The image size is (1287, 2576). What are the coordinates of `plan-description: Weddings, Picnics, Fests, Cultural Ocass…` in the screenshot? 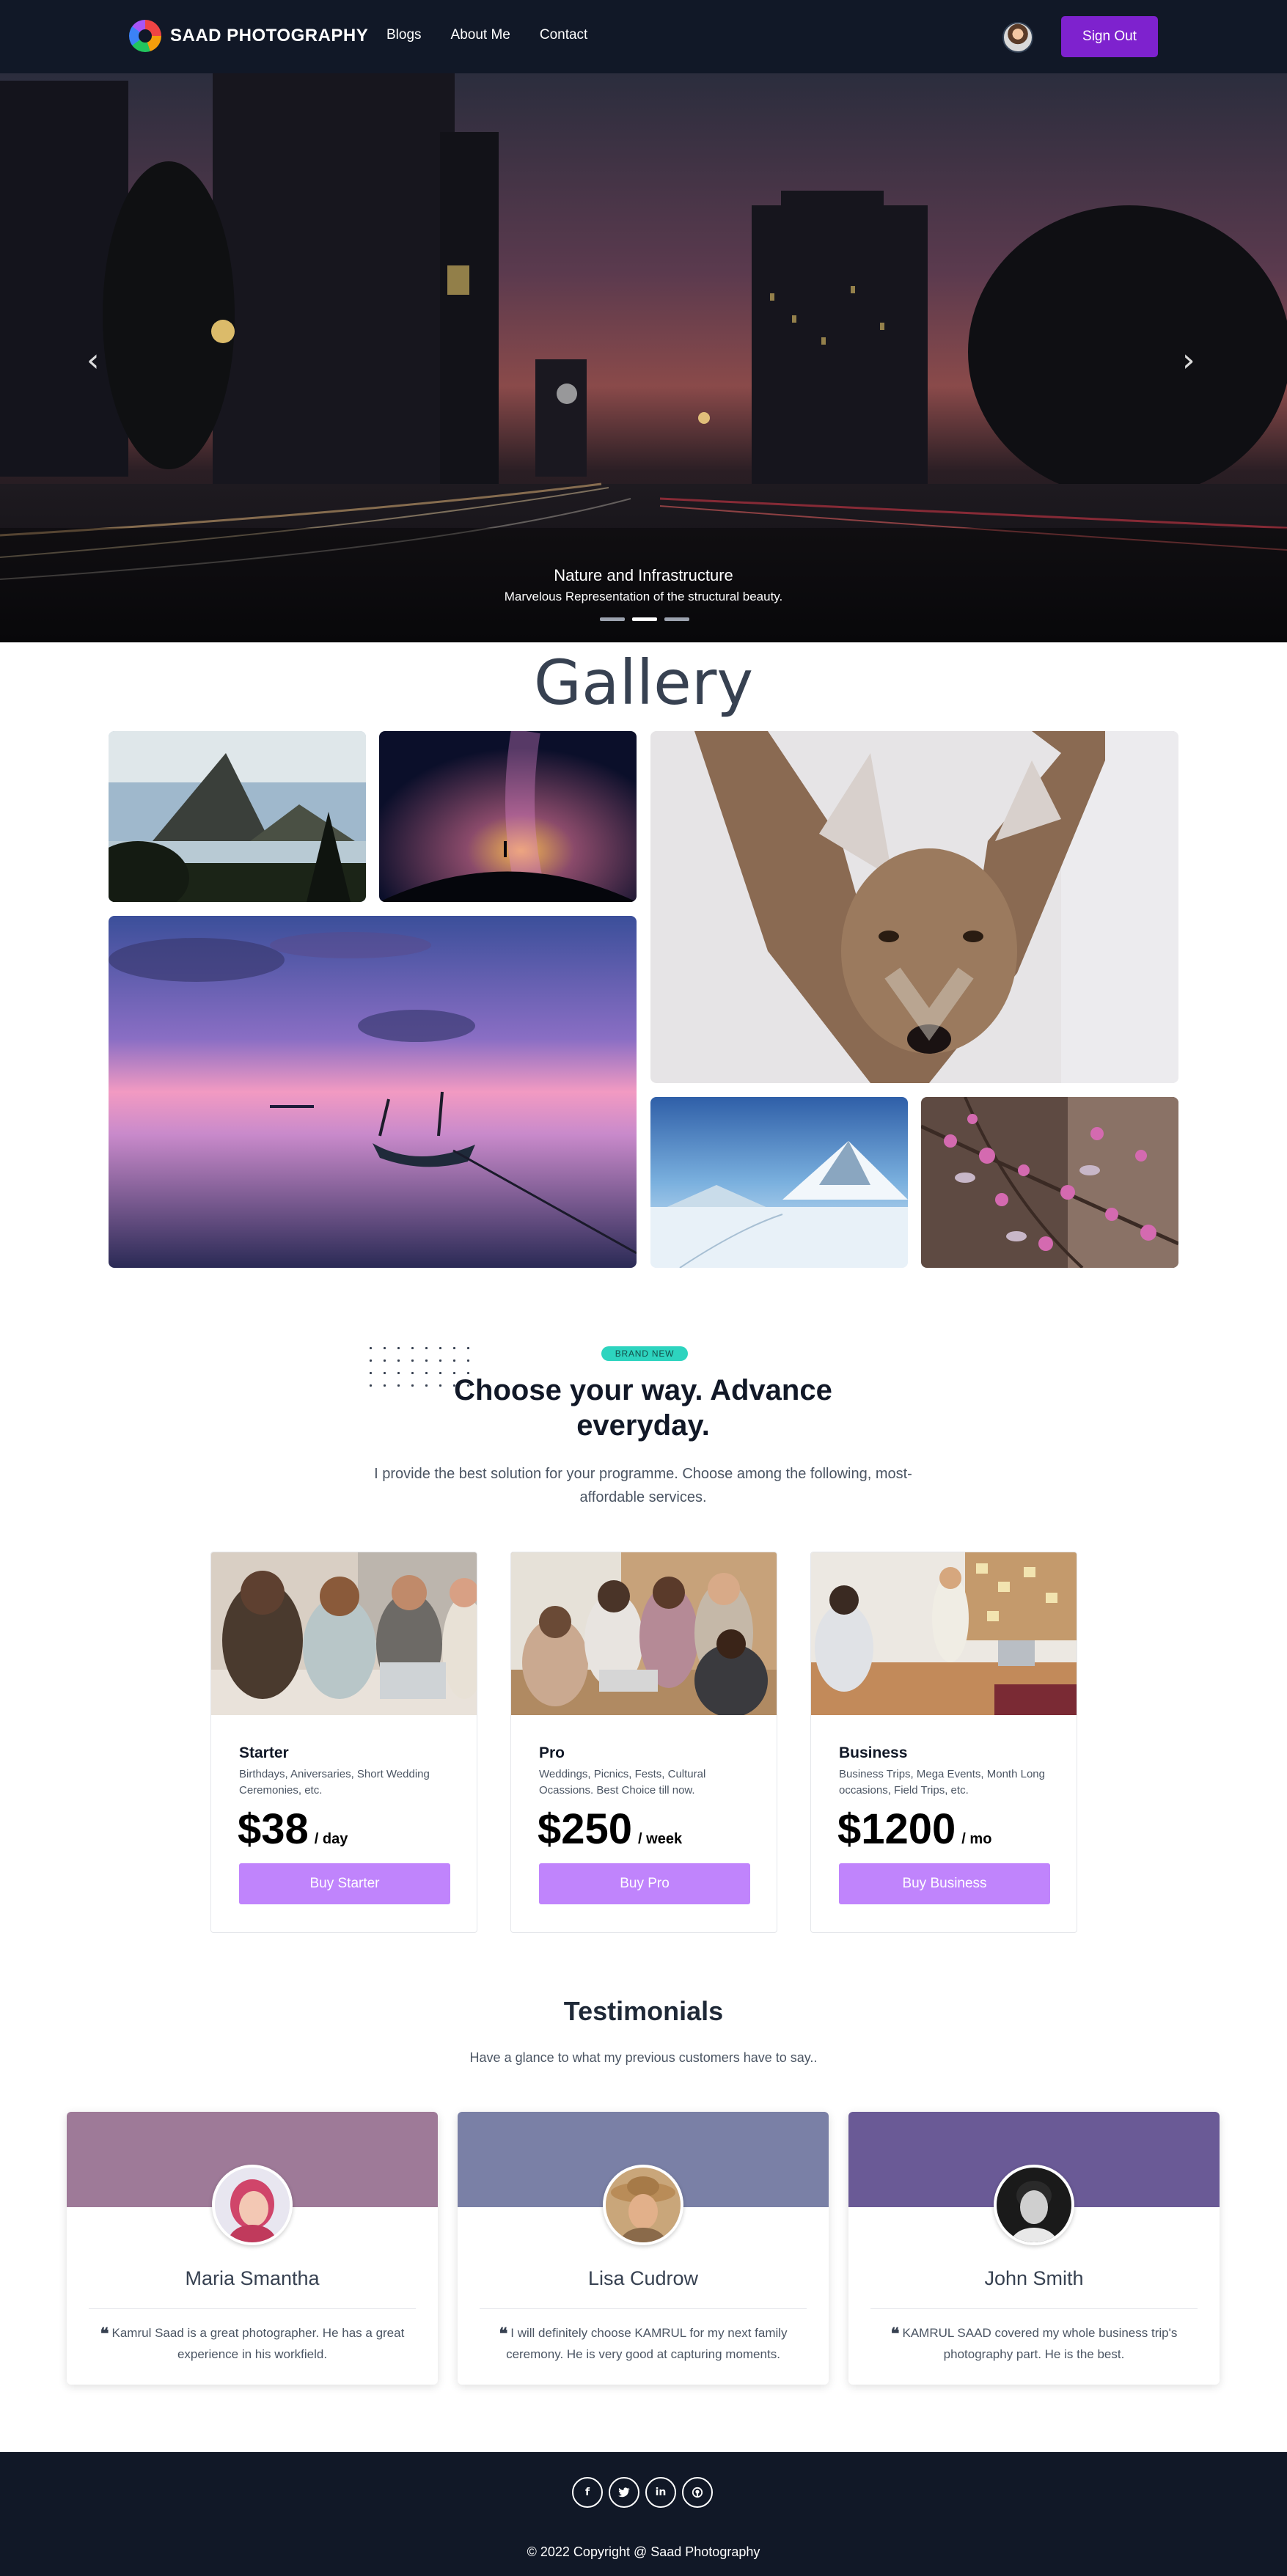 It's located at (622, 1783).